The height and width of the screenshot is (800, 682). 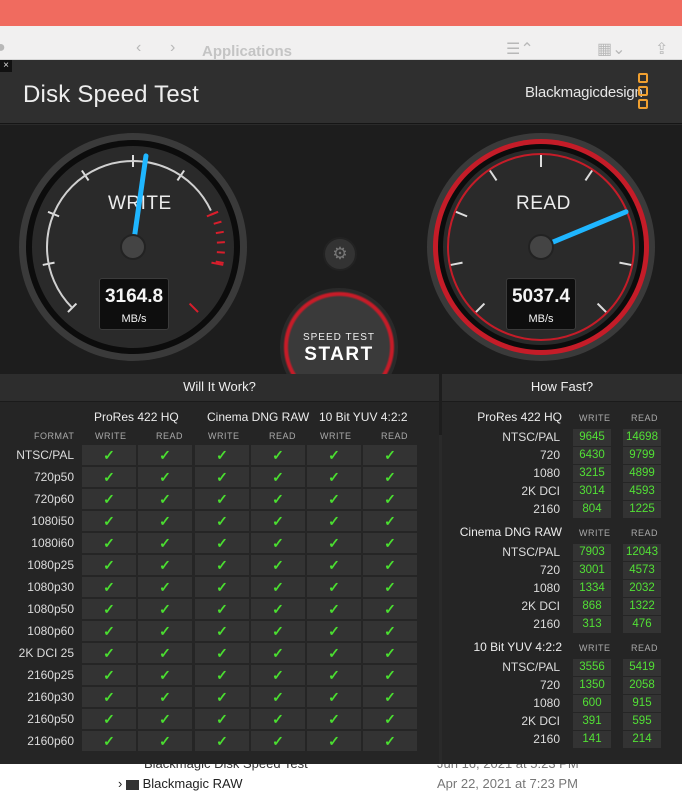 I want to click on format-label: 1080i60, so click(x=52, y=543).